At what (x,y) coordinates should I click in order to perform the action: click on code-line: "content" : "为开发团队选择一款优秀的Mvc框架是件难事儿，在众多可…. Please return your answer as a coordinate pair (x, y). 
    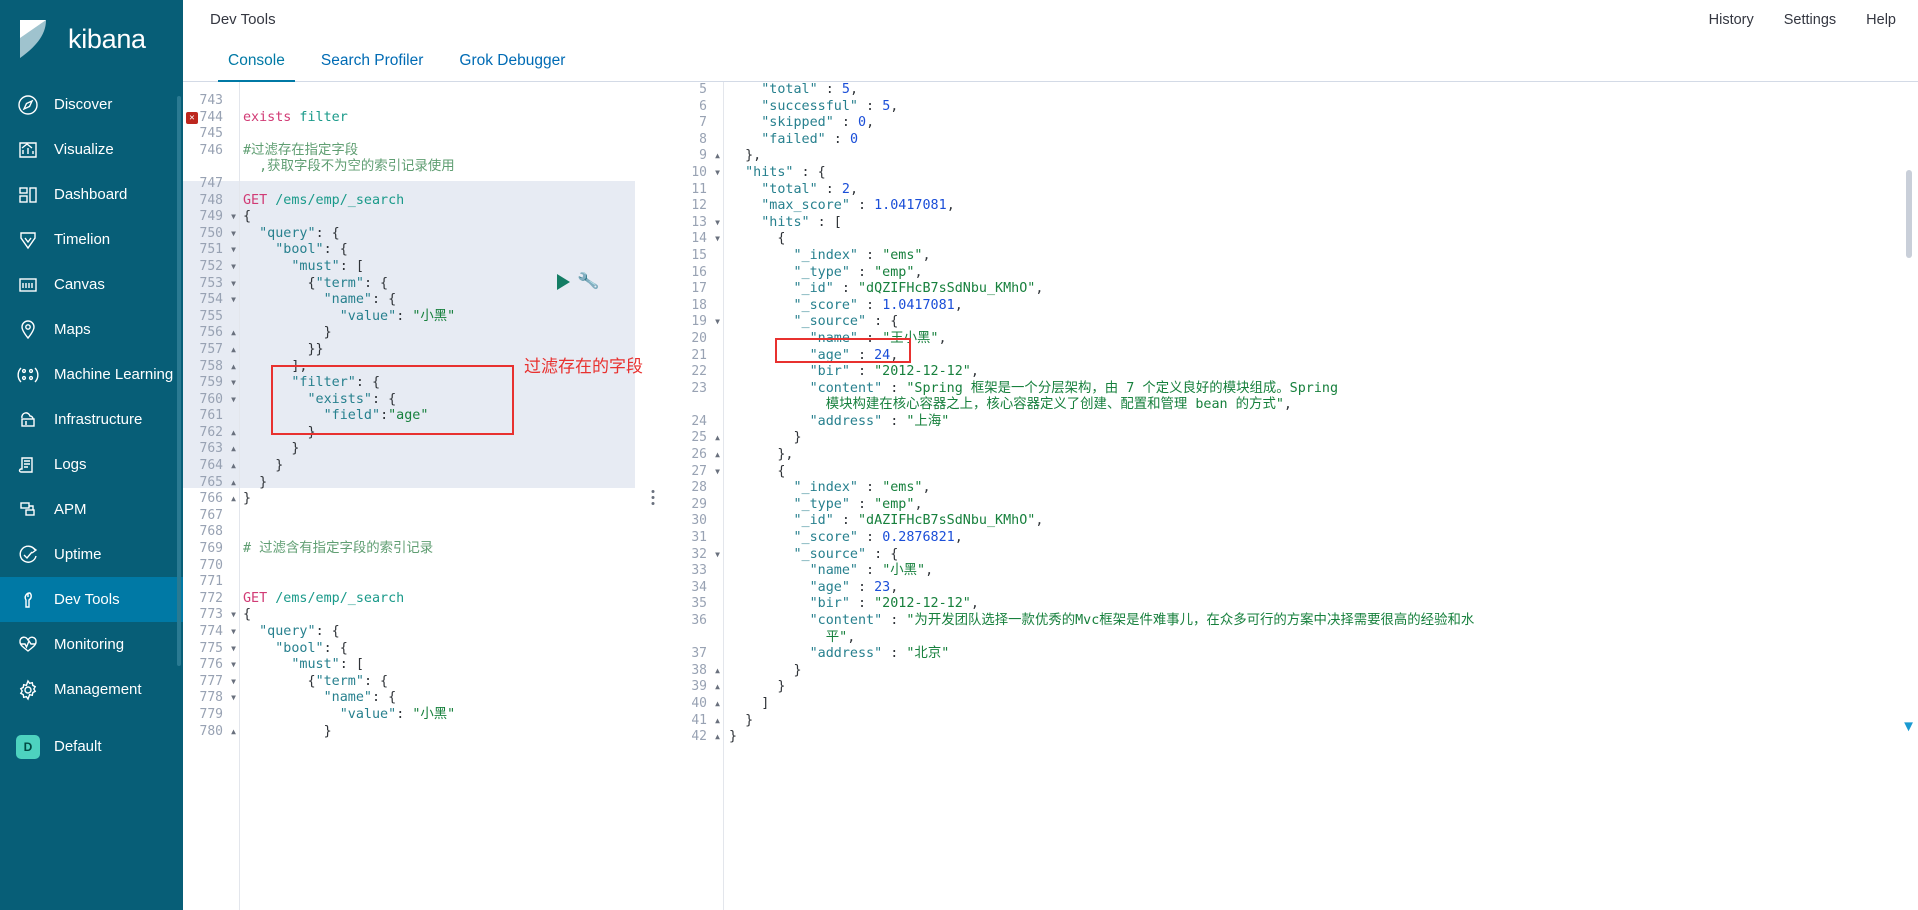
    Looking at the image, I should click on (1102, 629).